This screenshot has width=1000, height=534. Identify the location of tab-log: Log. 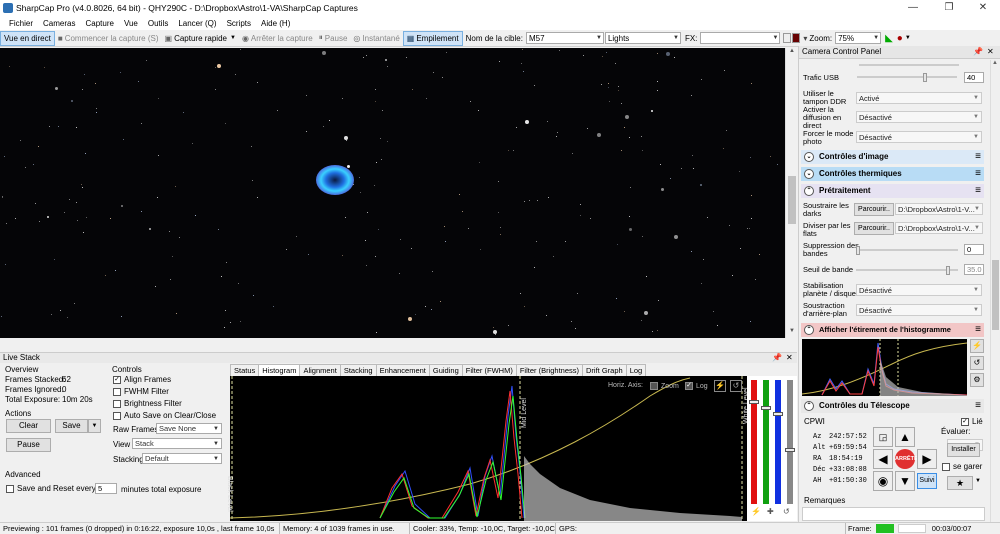
(636, 370).